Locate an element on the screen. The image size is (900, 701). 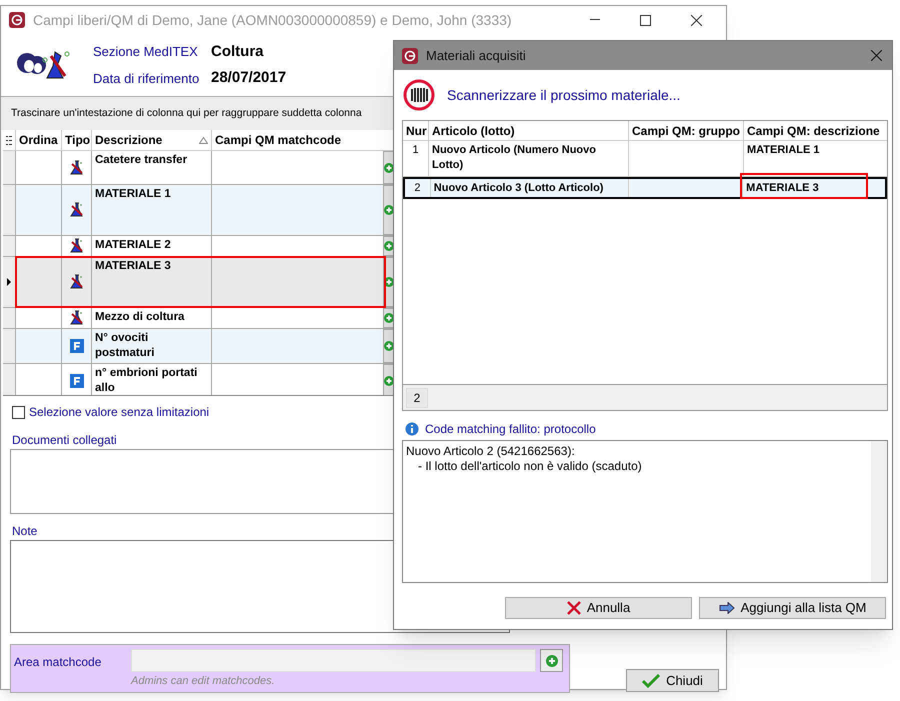
column-header: Tipo is located at coordinates (76, 140).